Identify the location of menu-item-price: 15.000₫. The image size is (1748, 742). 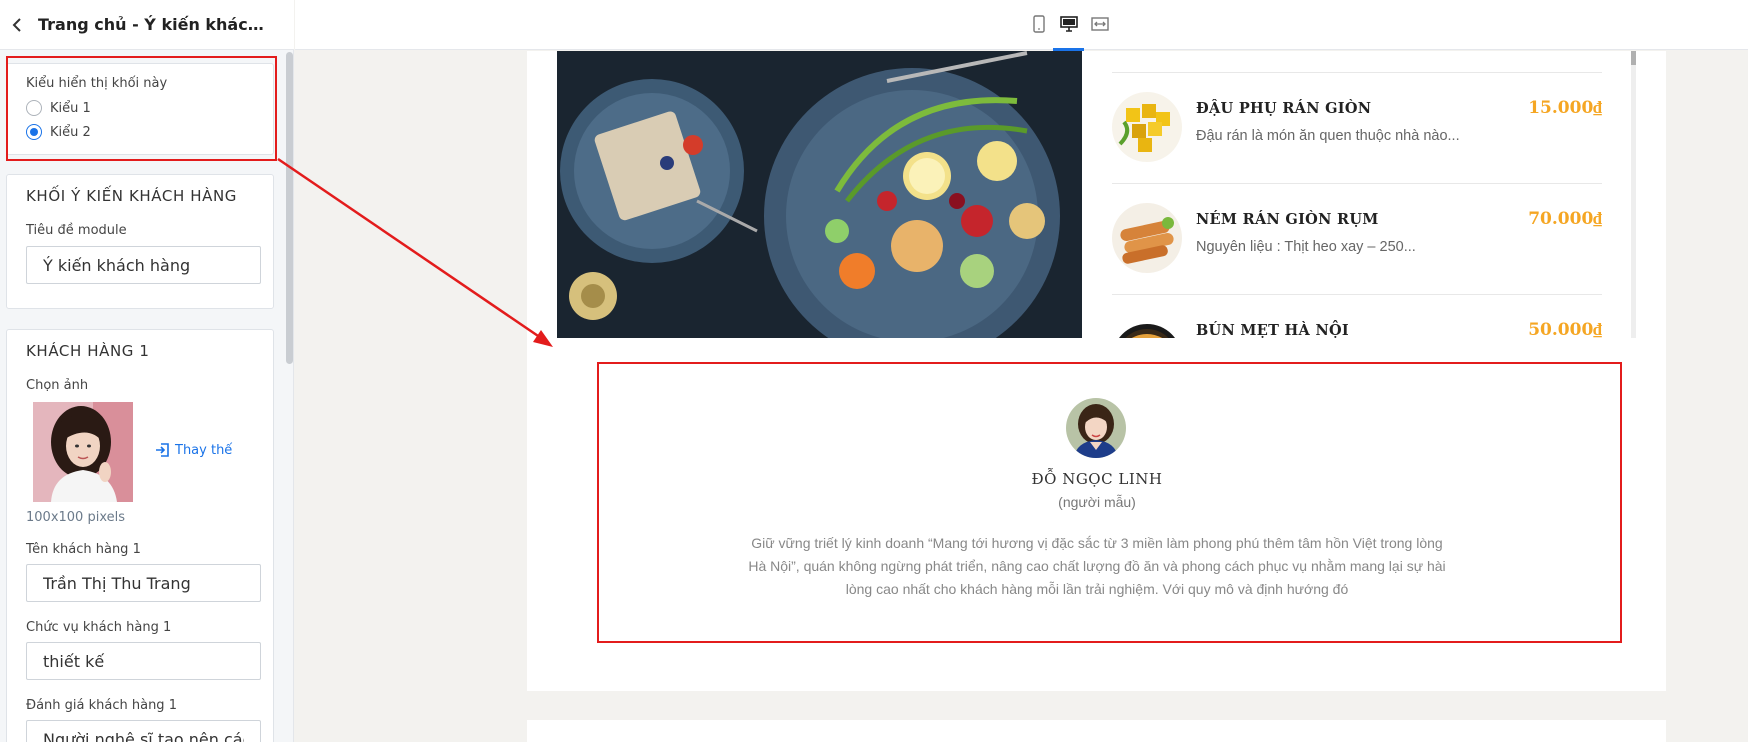
(1565, 108).